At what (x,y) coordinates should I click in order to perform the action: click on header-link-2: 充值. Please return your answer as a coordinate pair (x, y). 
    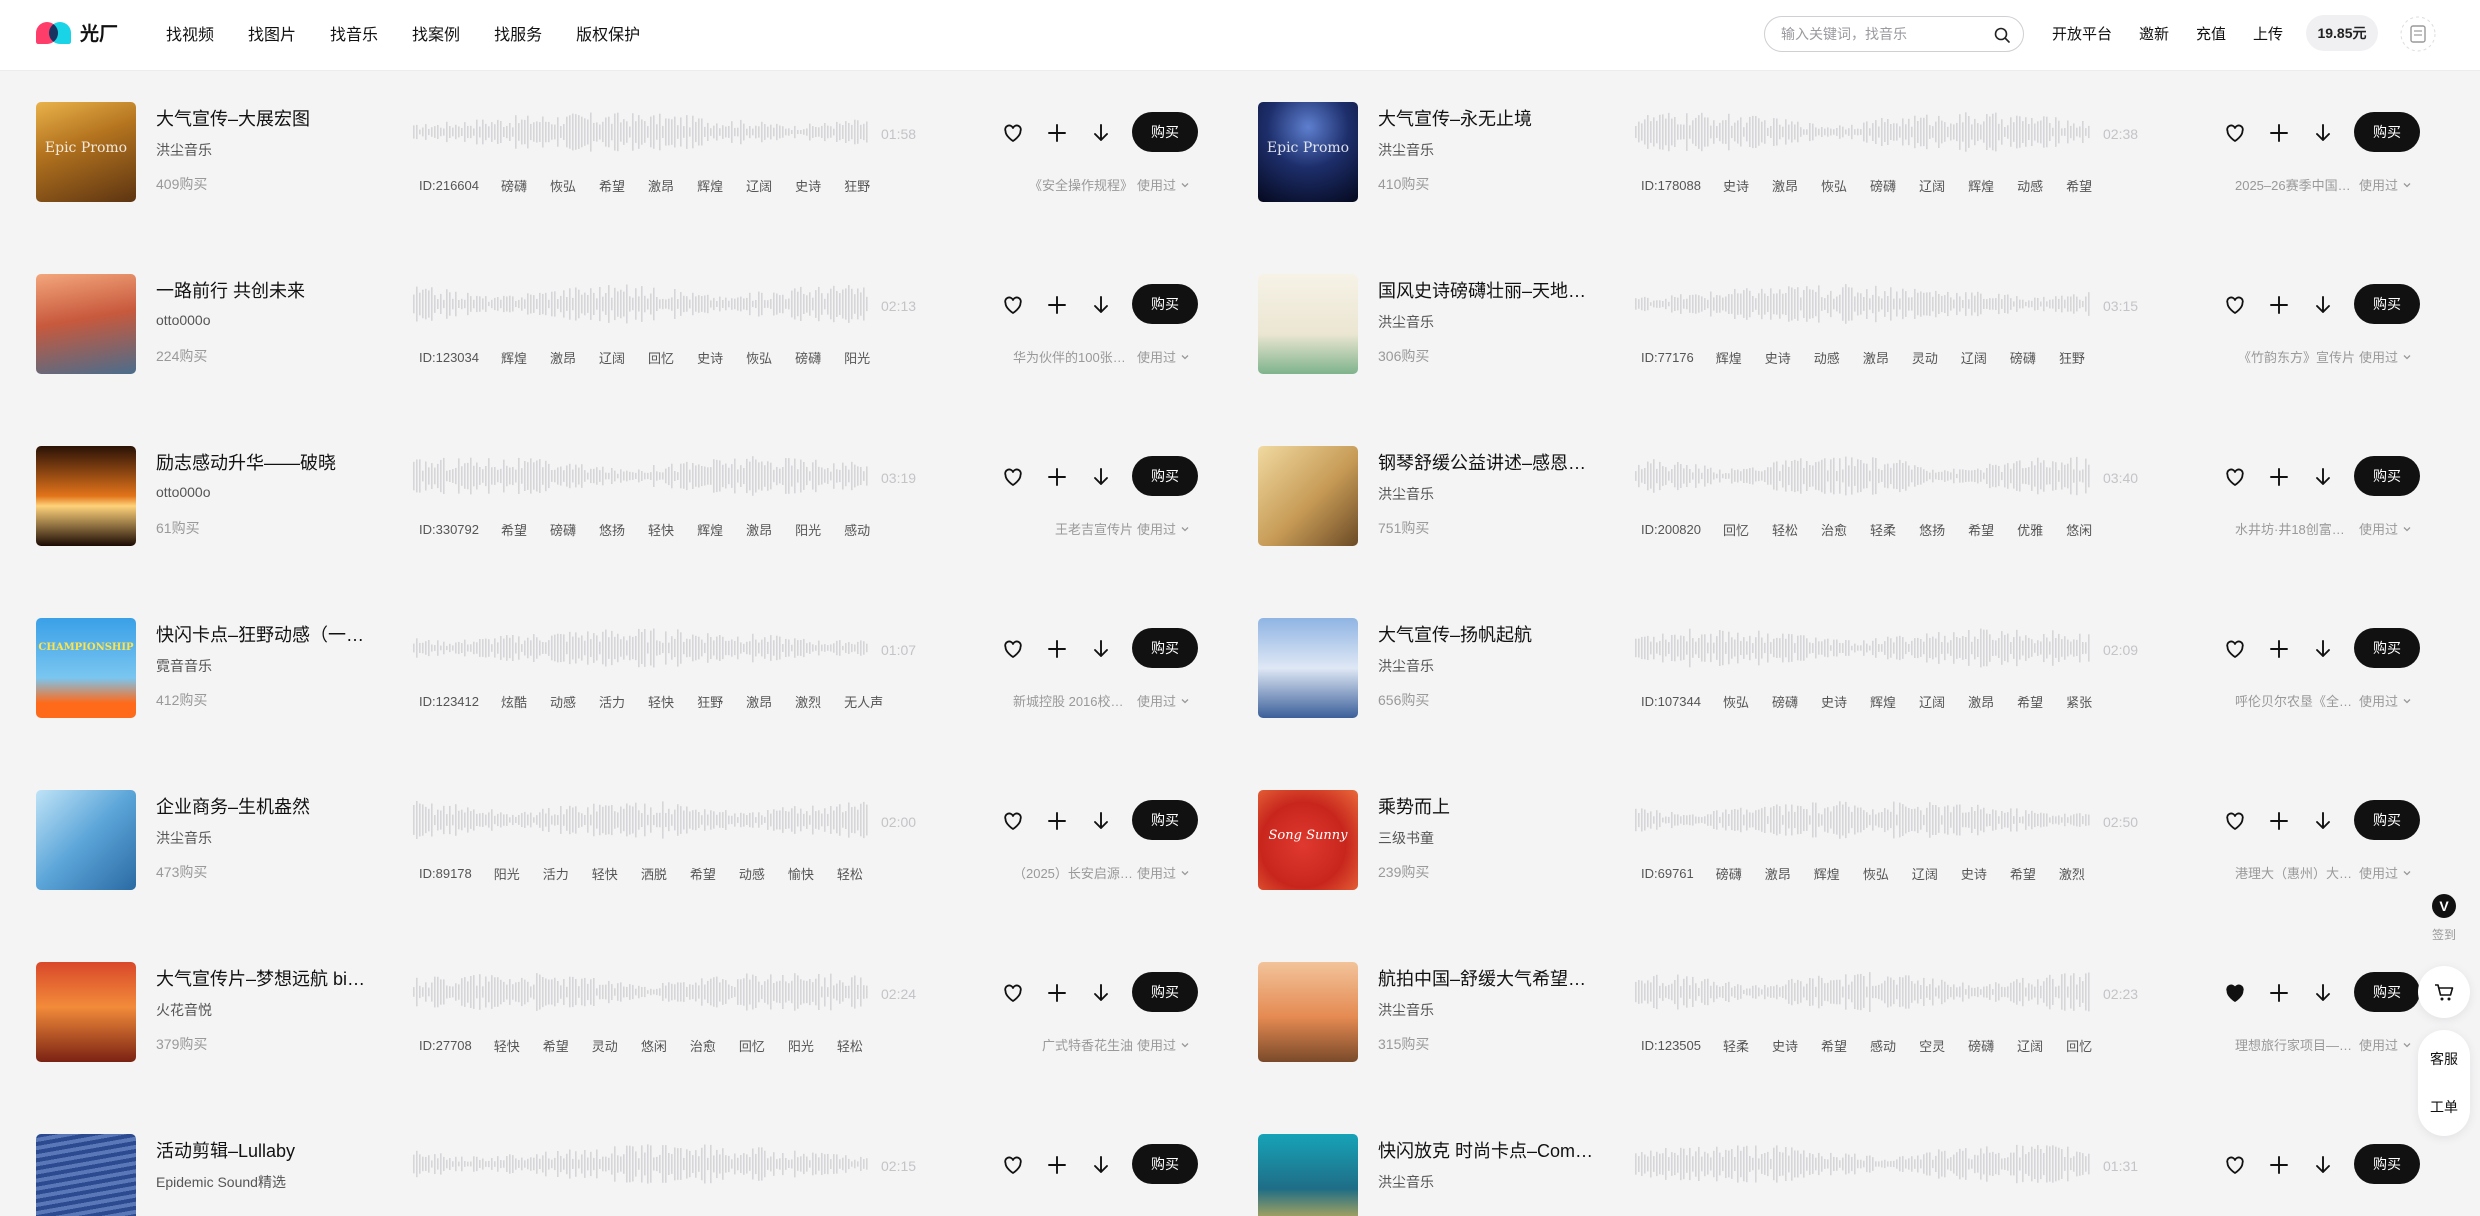
    Looking at the image, I should click on (2211, 33).